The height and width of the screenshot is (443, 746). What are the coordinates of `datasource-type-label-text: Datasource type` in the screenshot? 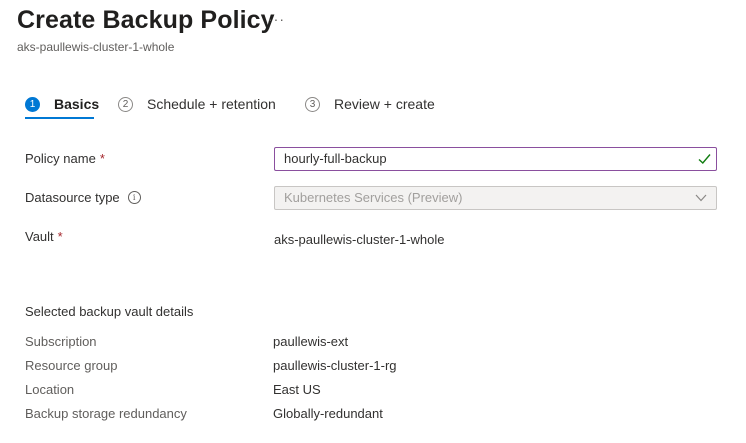 It's located at (72, 197).